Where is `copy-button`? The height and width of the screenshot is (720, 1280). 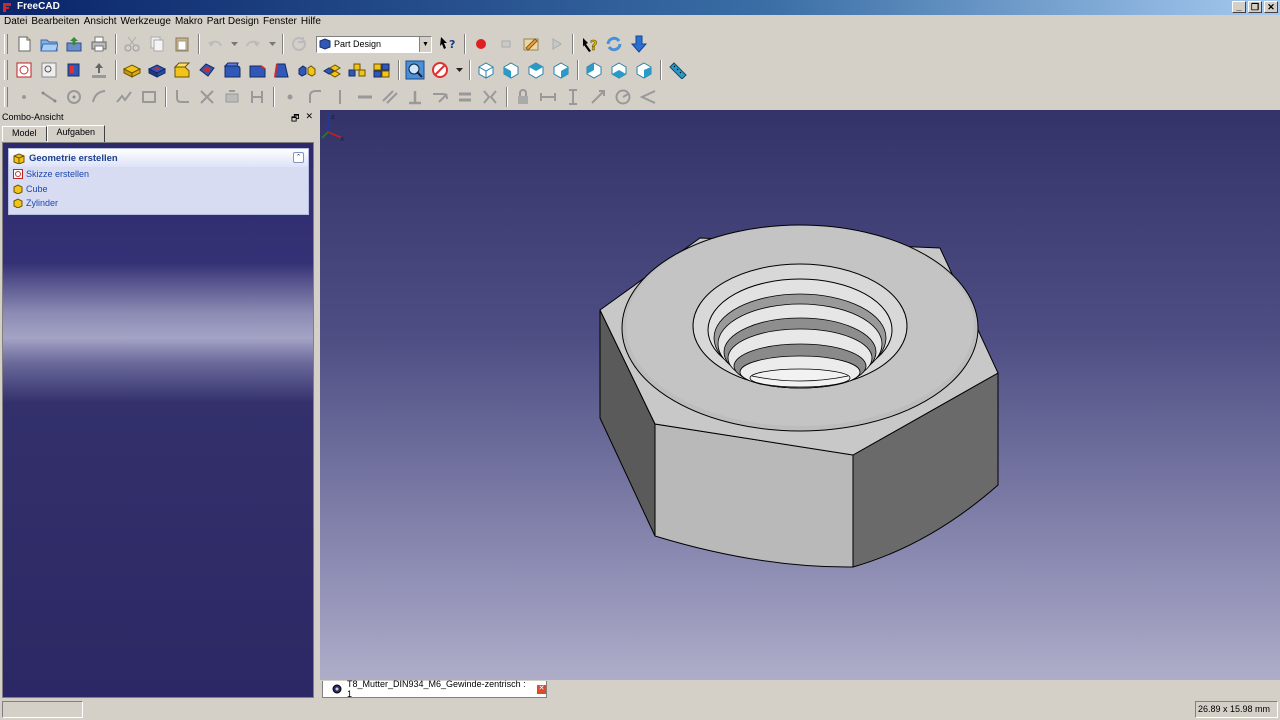
copy-button is located at coordinates (157, 44).